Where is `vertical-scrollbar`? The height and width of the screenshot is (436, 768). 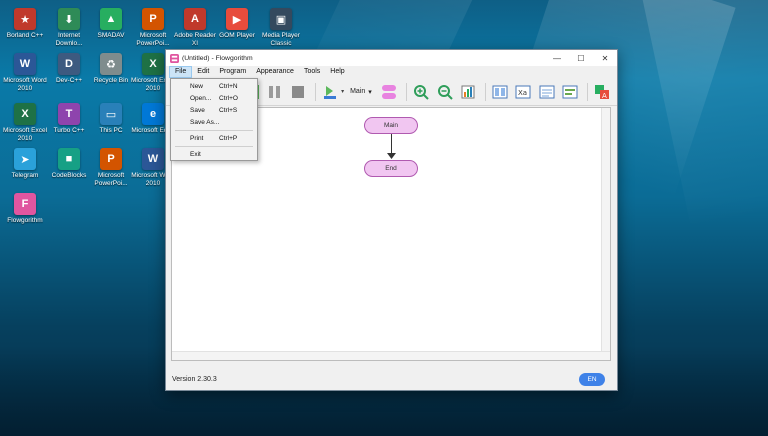 vertical-scrollbar is located at coordinates (605, 234).